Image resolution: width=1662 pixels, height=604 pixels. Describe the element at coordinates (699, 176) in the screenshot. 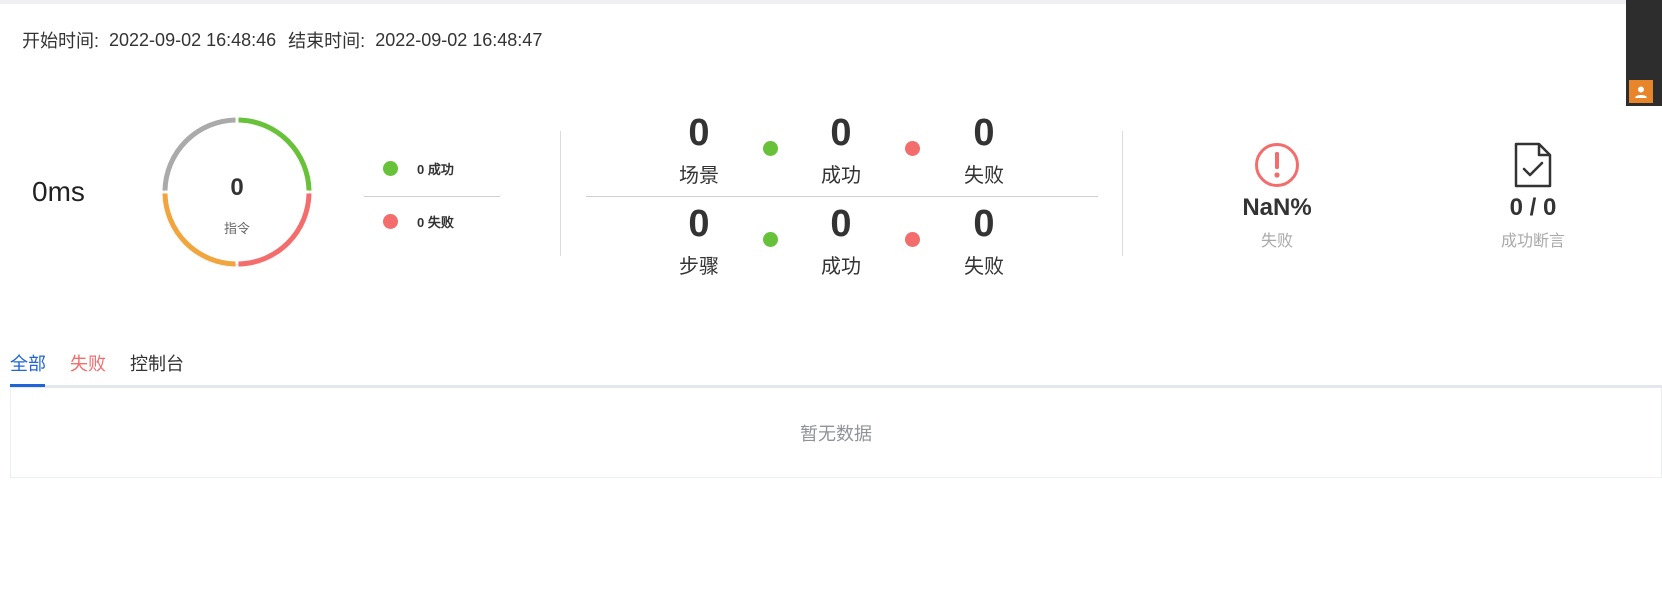

I see `scenario-total-label: 场景` at that location.